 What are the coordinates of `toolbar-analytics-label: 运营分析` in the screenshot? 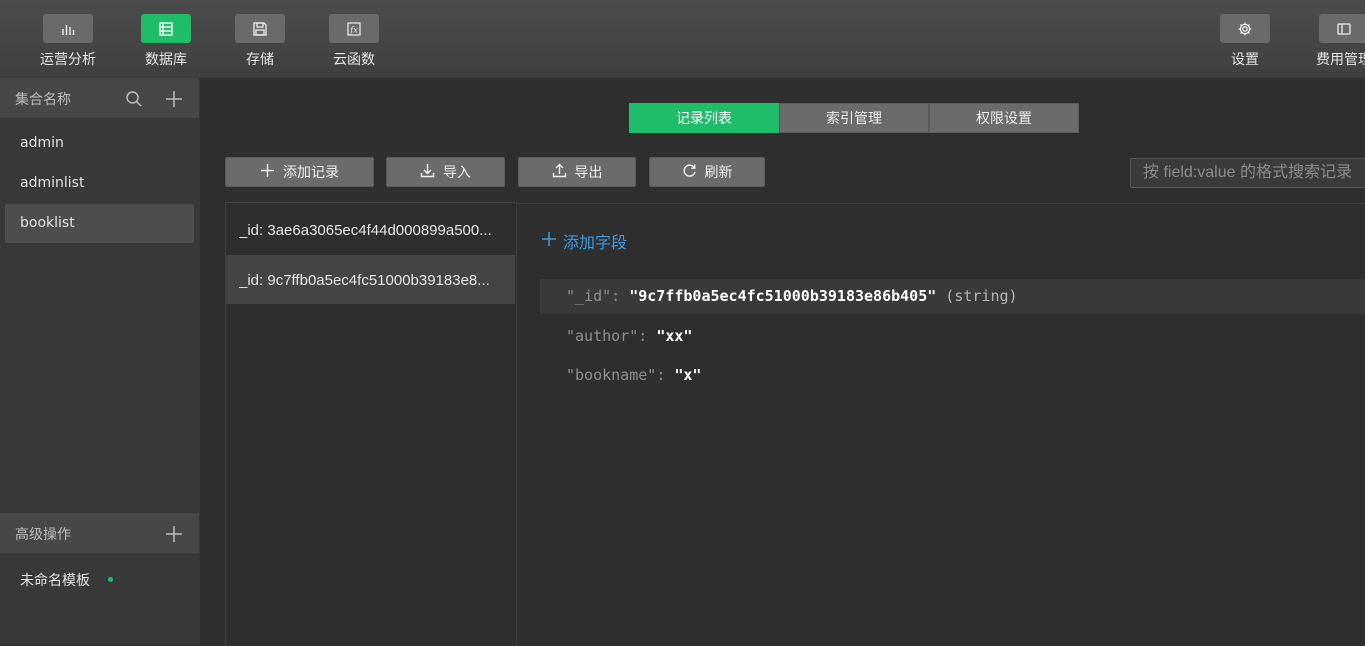 It's located at (68, 60).